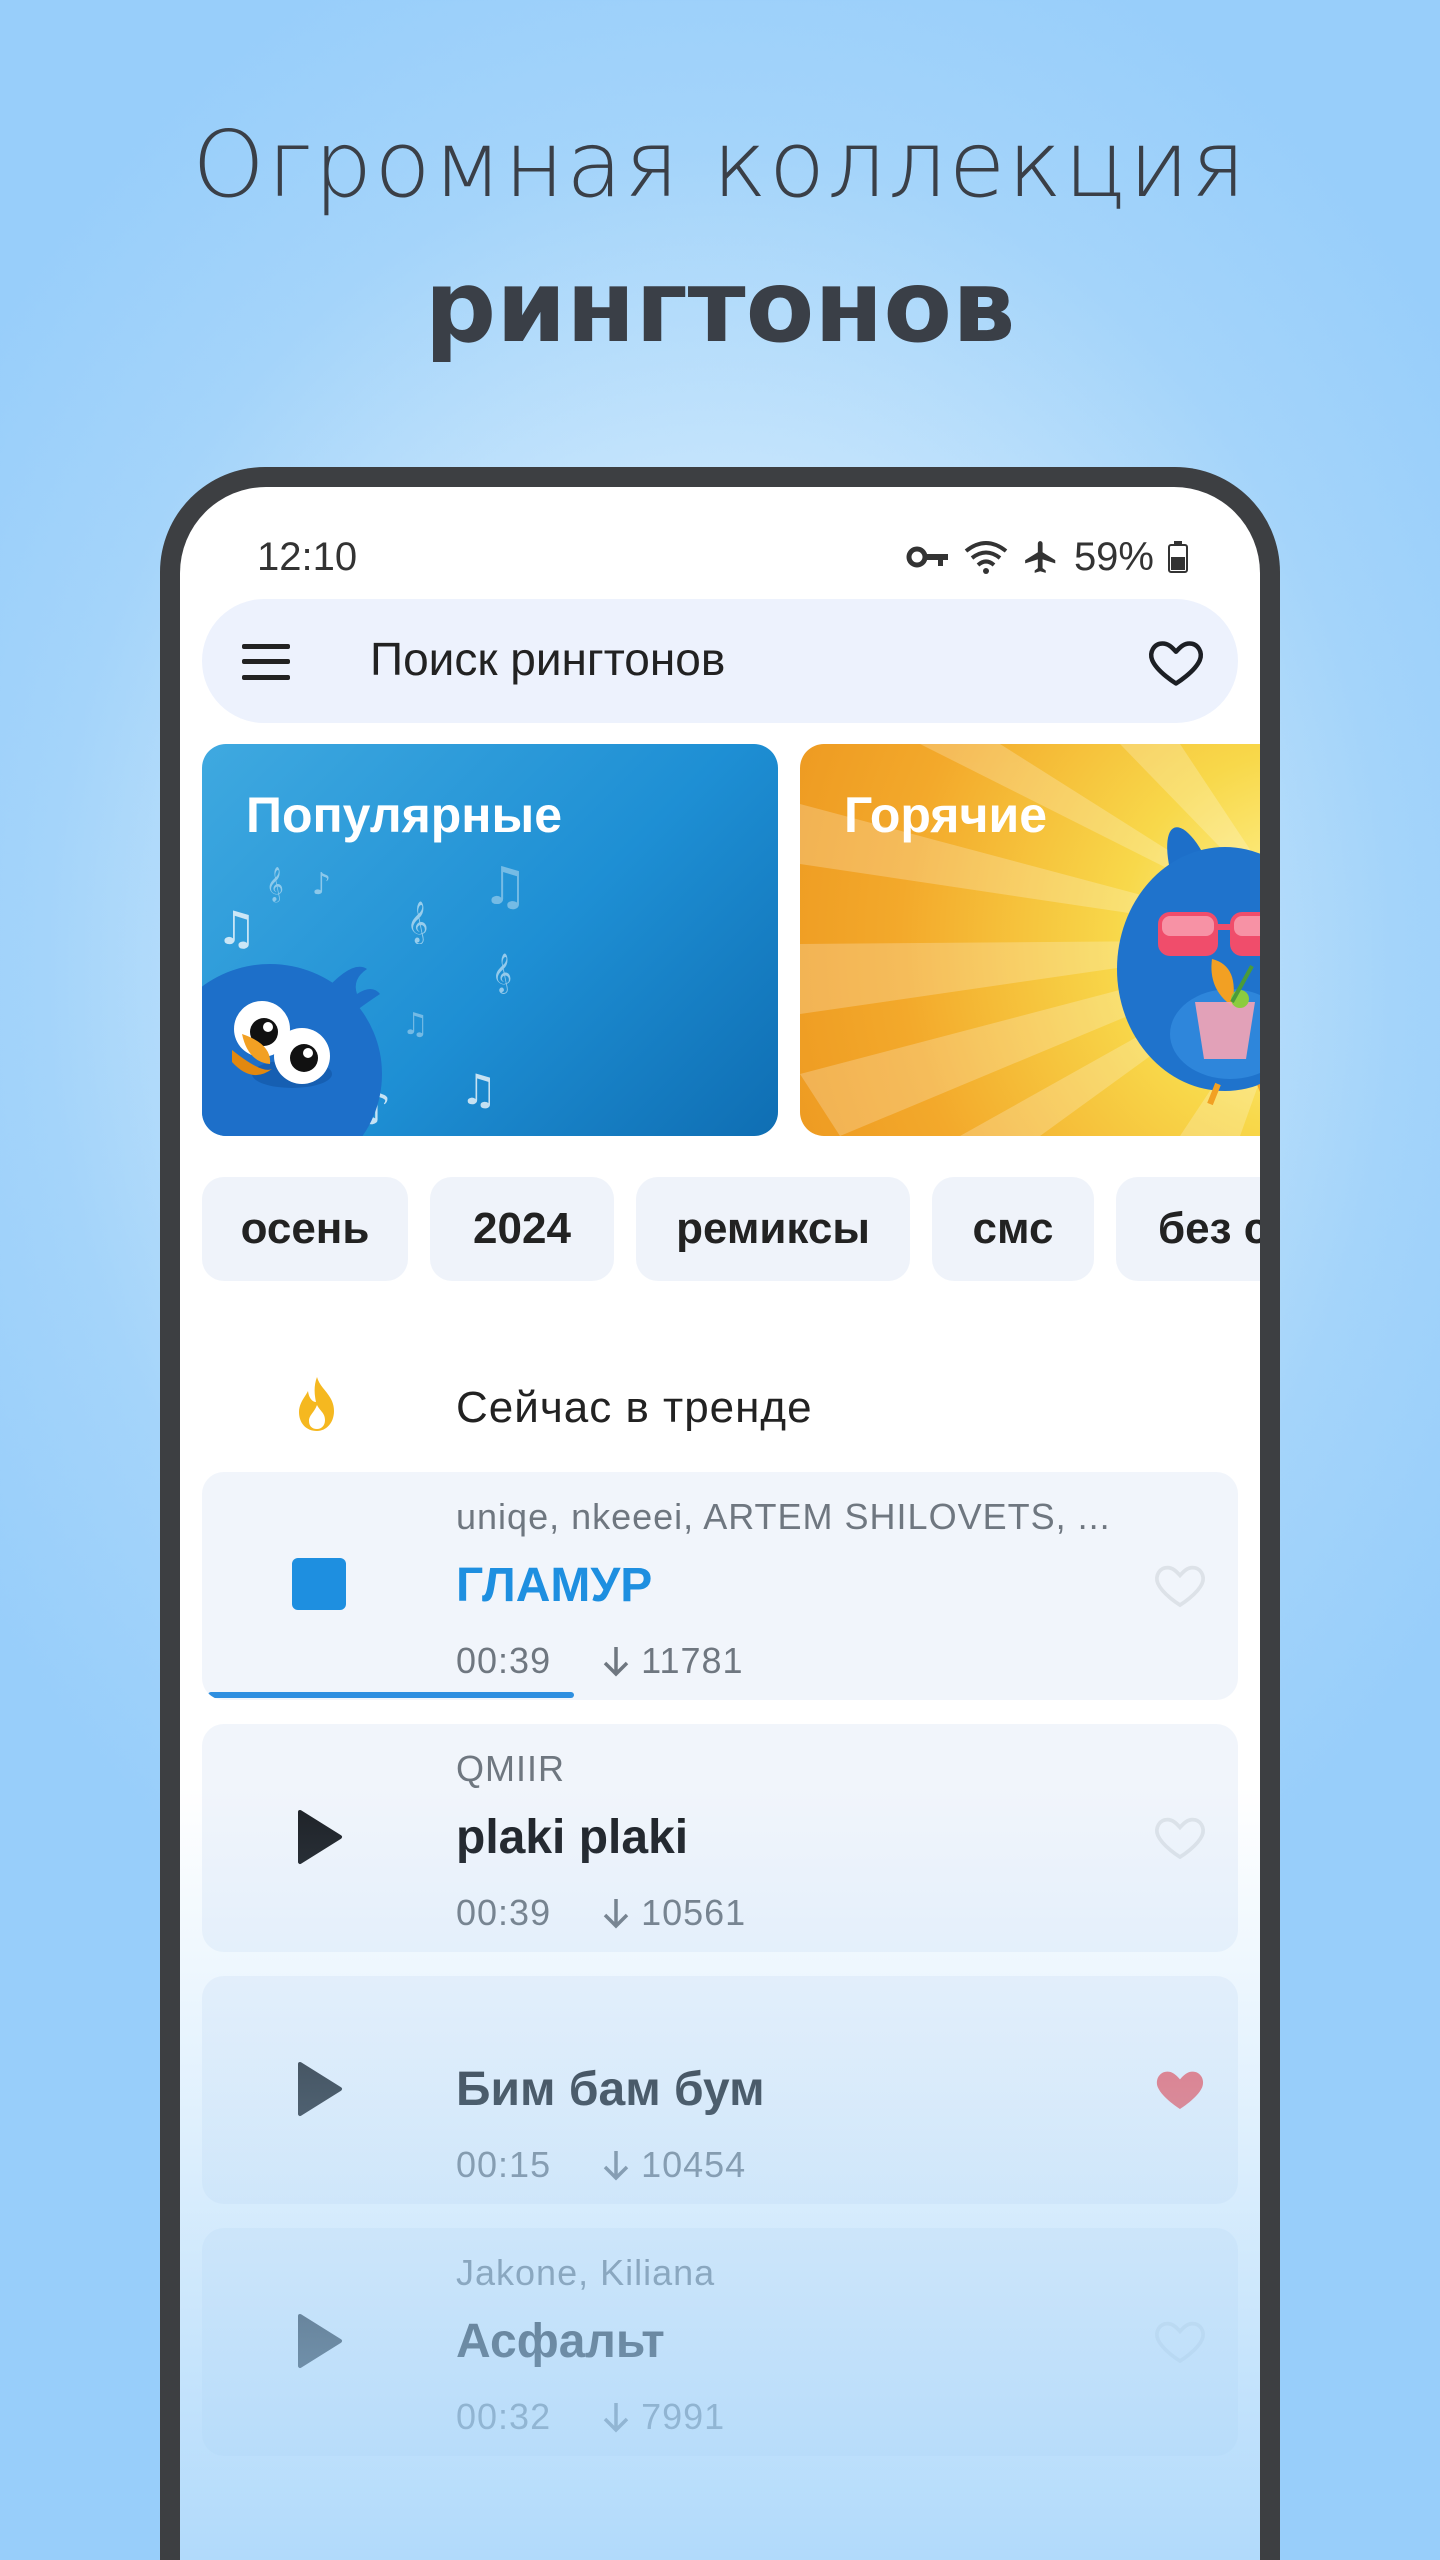 The width and height of the screenshot is (1440, 2560). What do you see at coordinates (1180, 2088) in the screenshot?
I see `favorite-heart-filled-icon` at bounding box center [1180, 2088].